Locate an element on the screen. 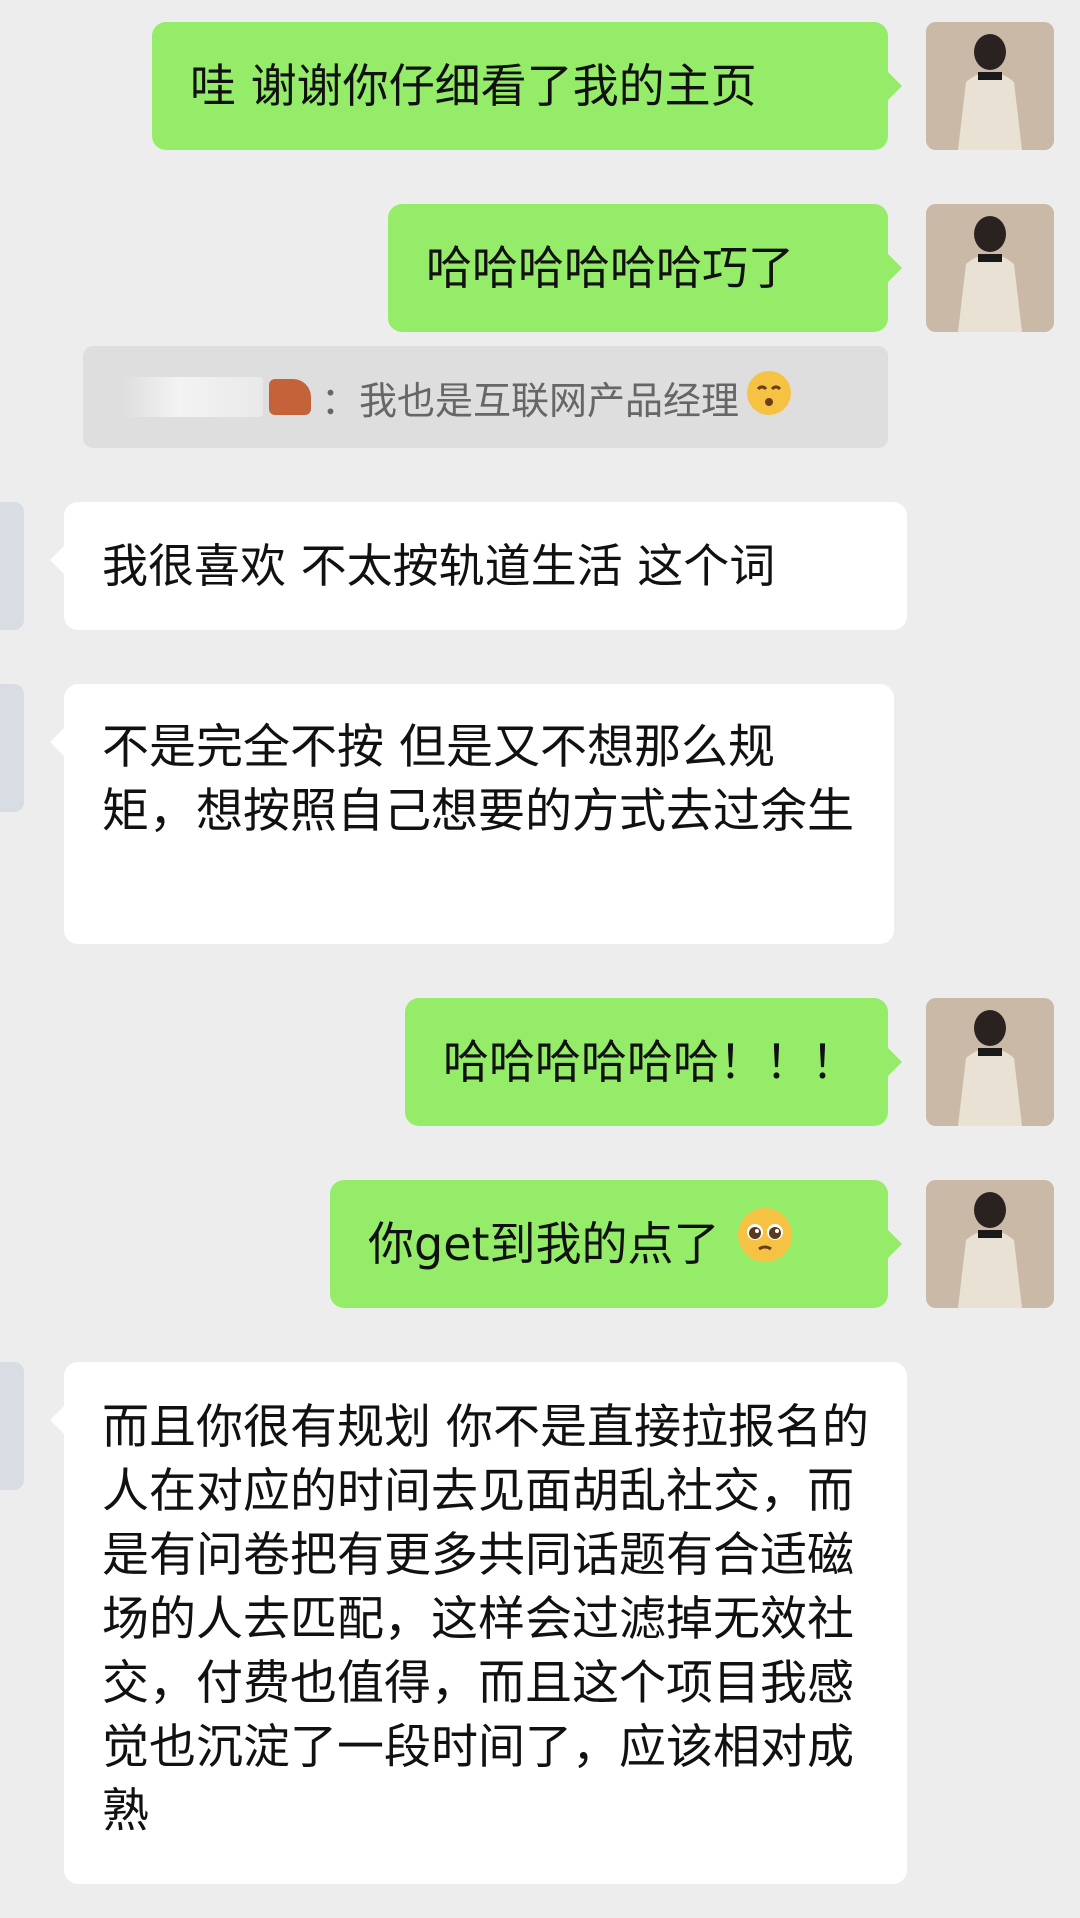 This screenshot has height=1918, width=1080. message-text: 哈哈哈哈哈哈巧了 is located at coordinates (610, 268).